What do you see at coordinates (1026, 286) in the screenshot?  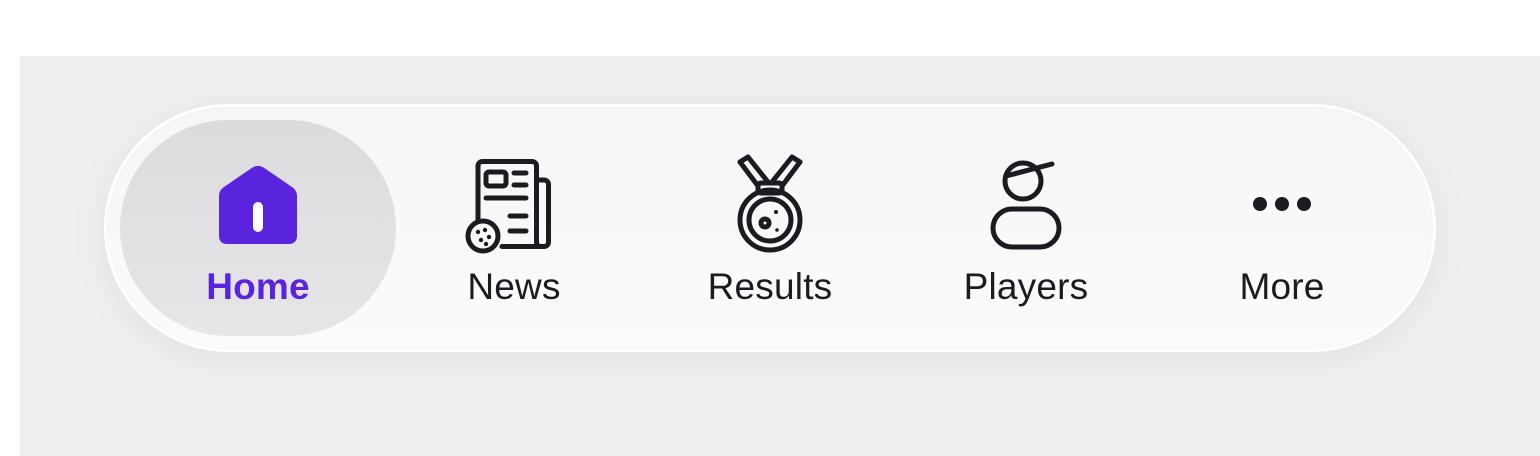 I see `tab-label: Players` at bounding box center [1026, 286].